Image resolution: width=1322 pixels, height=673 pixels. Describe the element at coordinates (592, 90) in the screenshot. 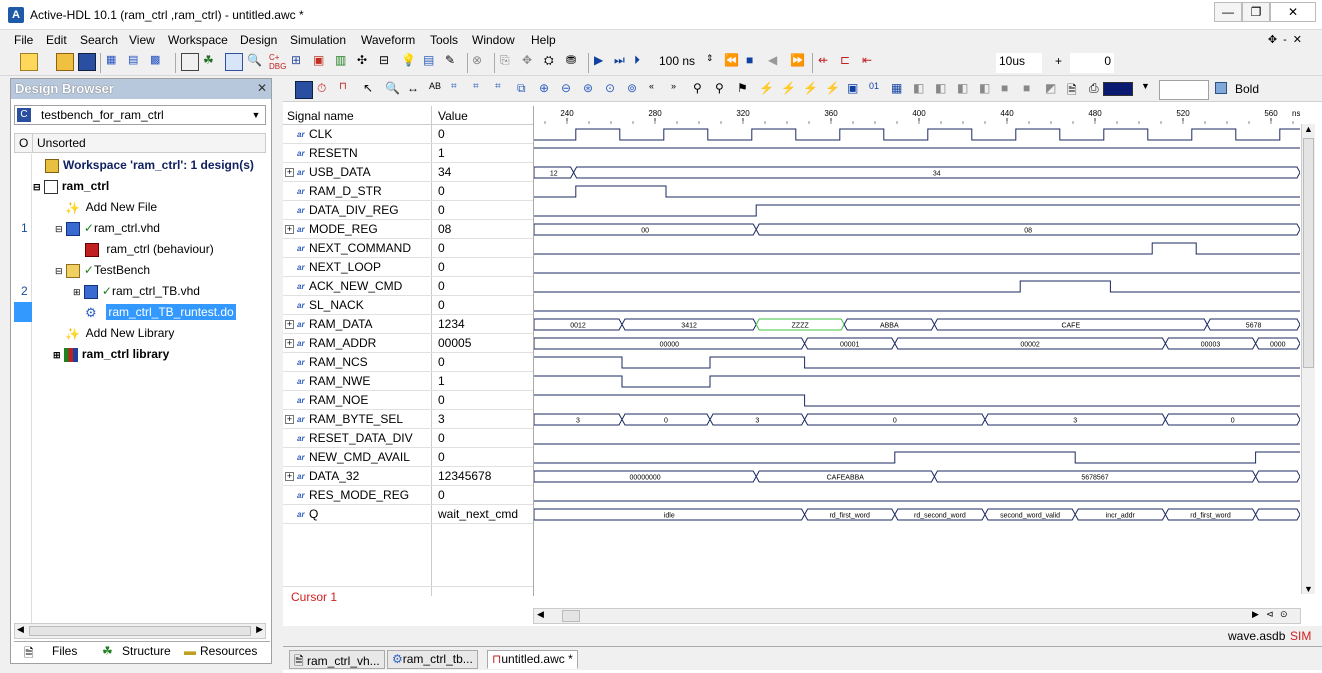

I see `zoom-range-icon: ⊛` at that location.